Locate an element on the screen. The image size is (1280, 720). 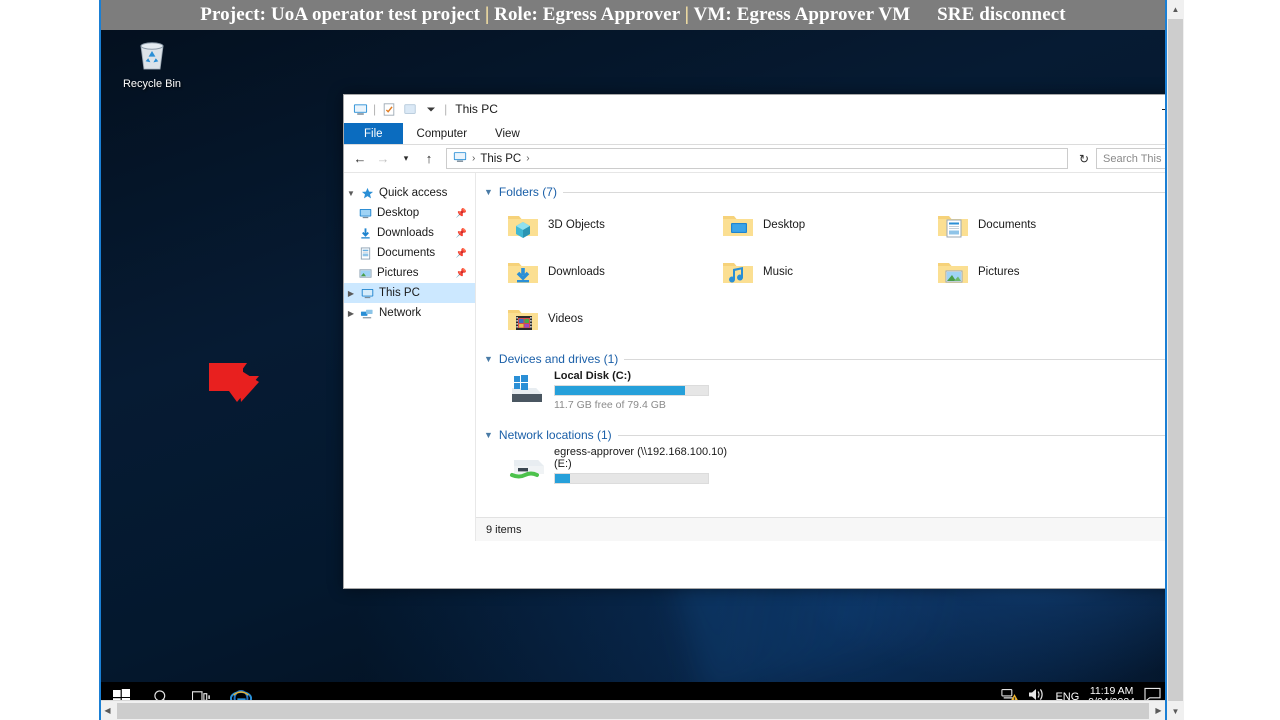
scroll-left-arrow: ◀ is located at coordinates (107, 710).